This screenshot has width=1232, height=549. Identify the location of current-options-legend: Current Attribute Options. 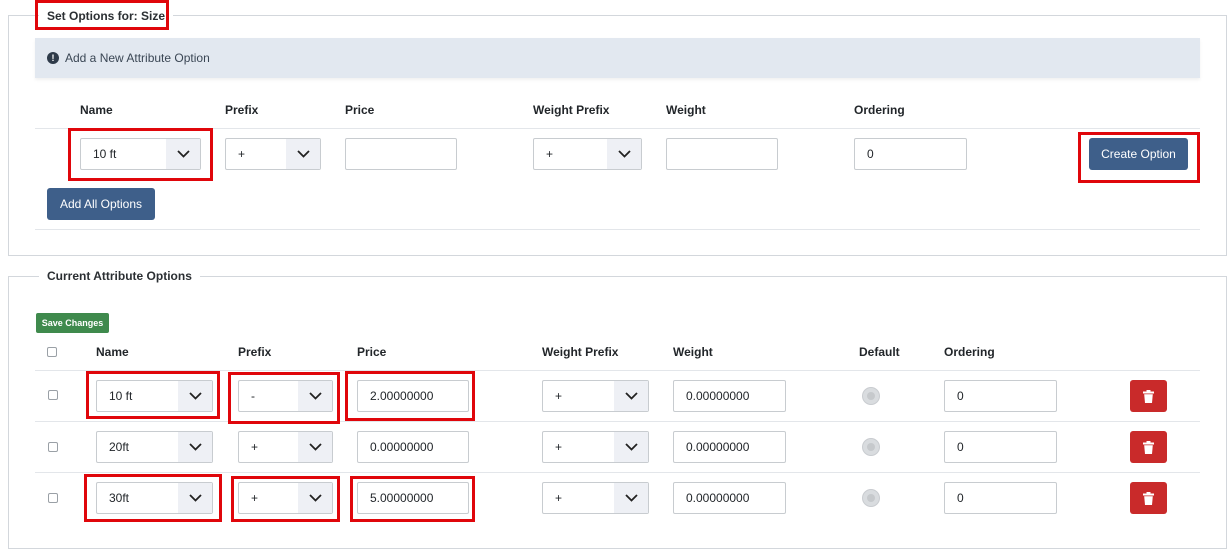
(119, 276).